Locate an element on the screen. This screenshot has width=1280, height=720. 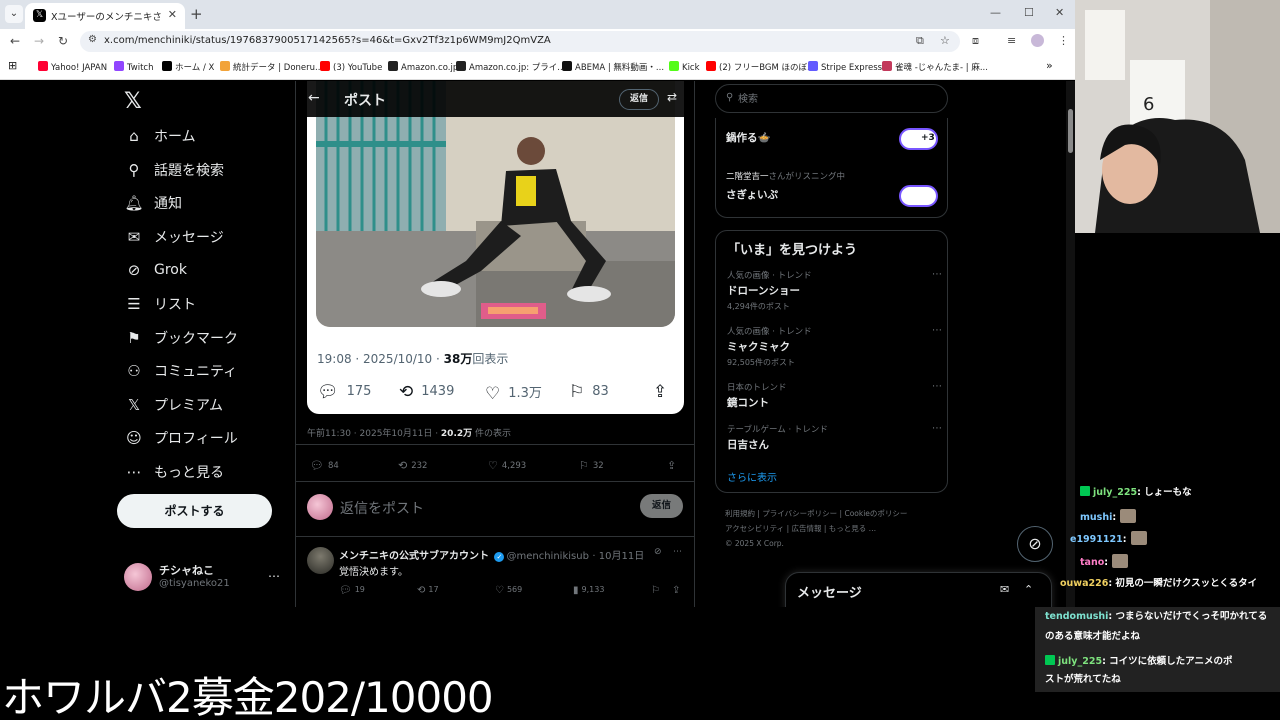
reload-button: ↻ is located at coordinates (63, 41).